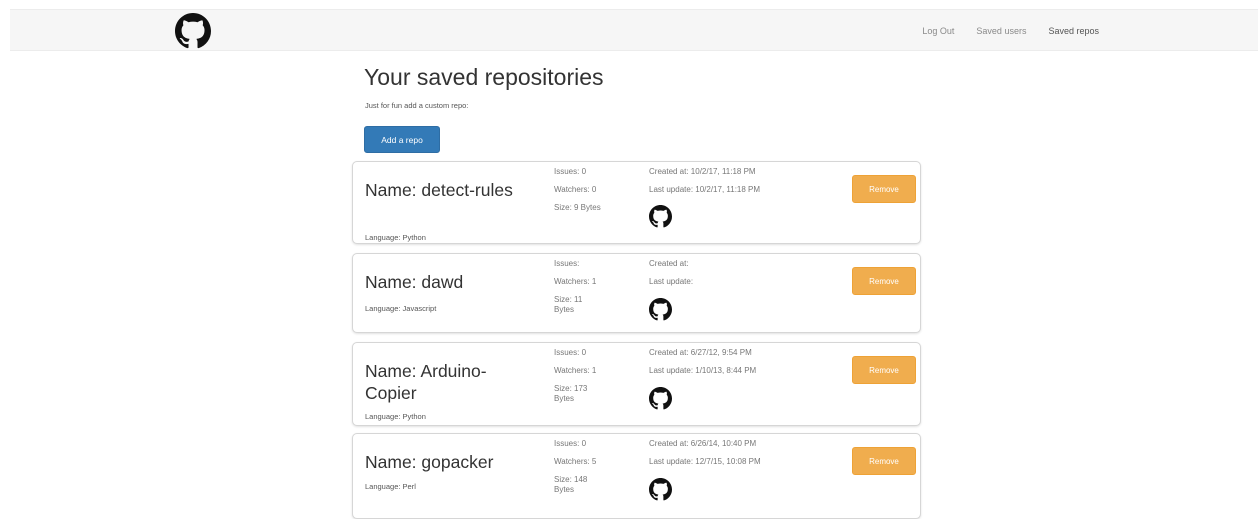 This screenshot has width=1258, height=519. Describe the element at coordinates (575, 461) in the screenshot. I see `repo-watchers: Watchers: 5` at that location.